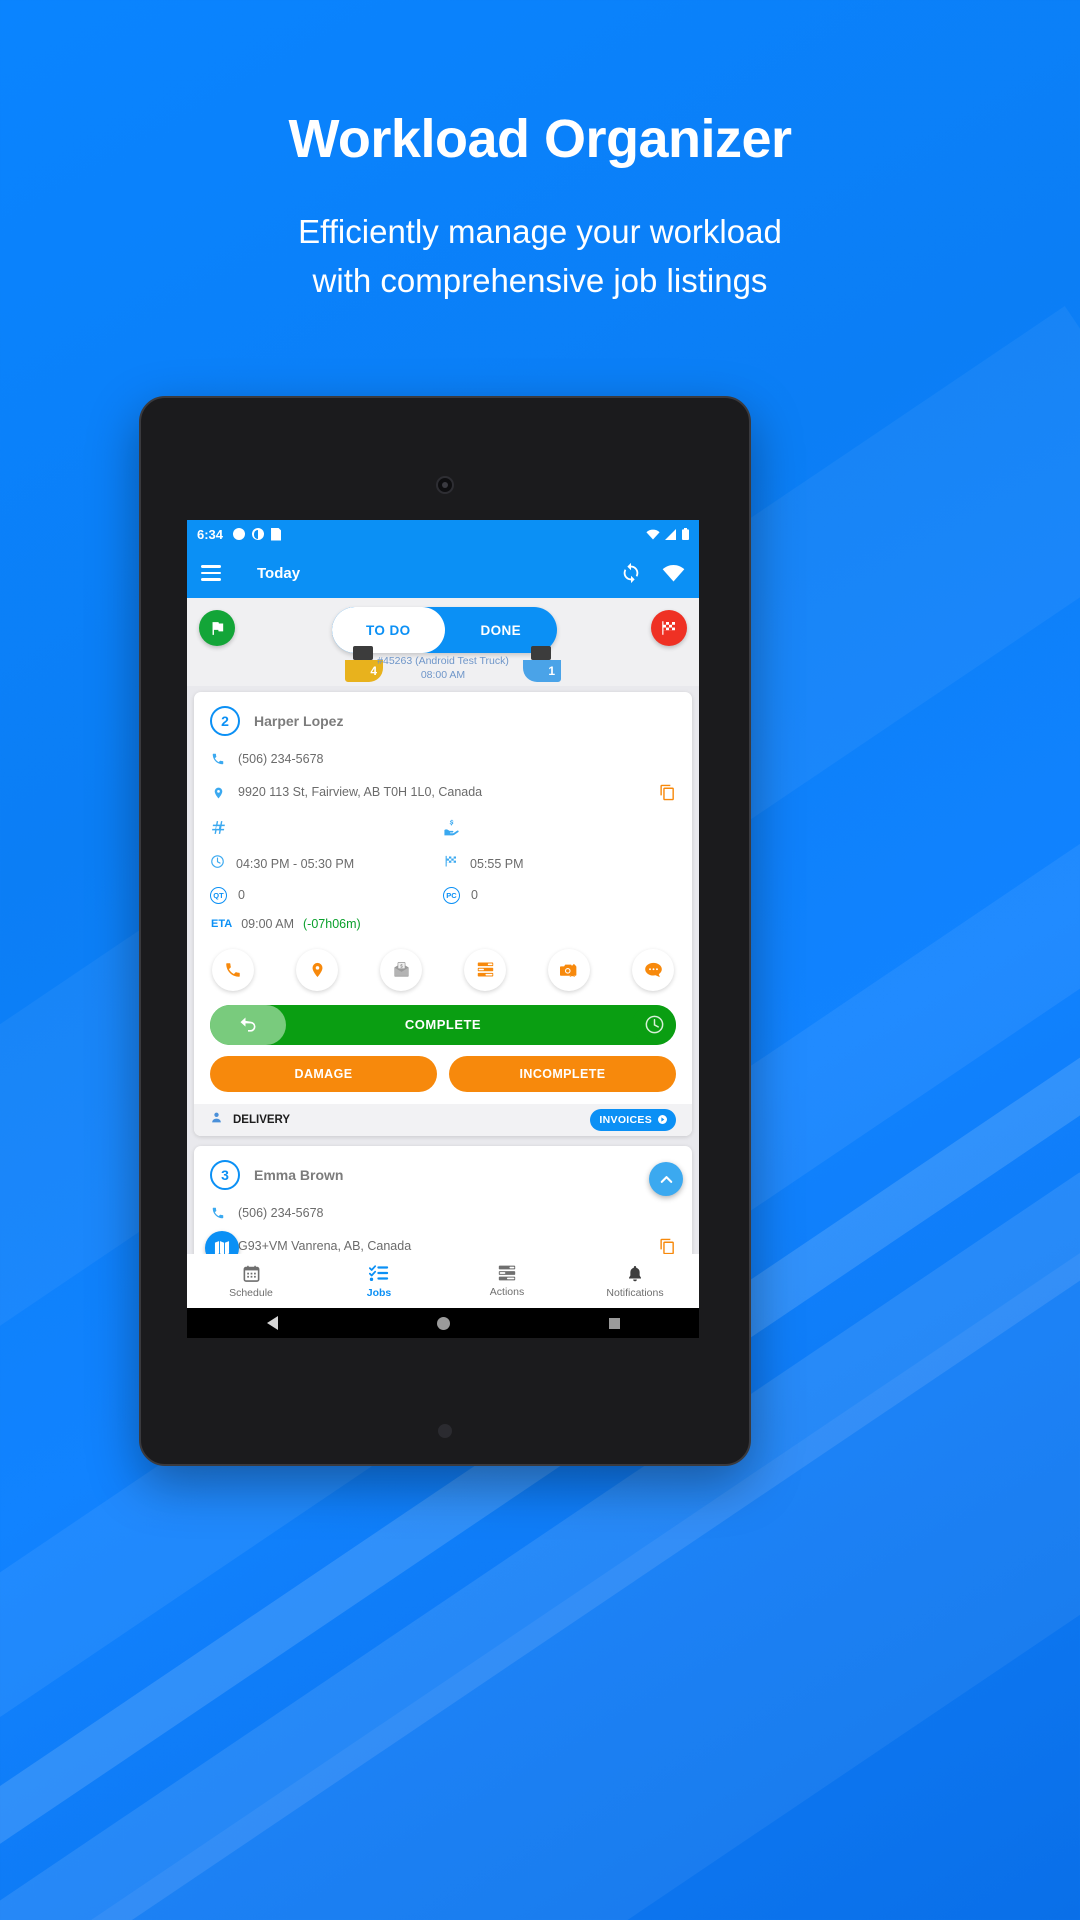 The height and width of the screenshot is (1920, 1080). Describe the element at coordinates (540, 139) in the screenshot. I see `page-title: Workload Organizer` at that location.